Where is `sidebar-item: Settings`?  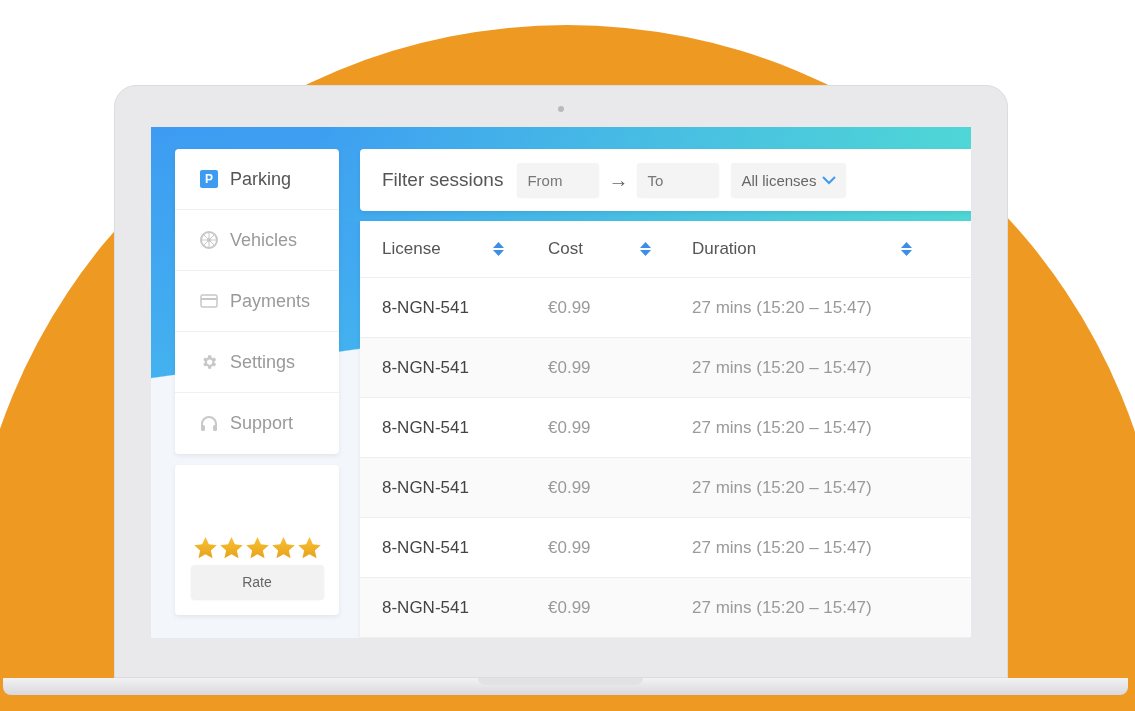
sidebar-item: Settings is located at coordinates (257, 362).